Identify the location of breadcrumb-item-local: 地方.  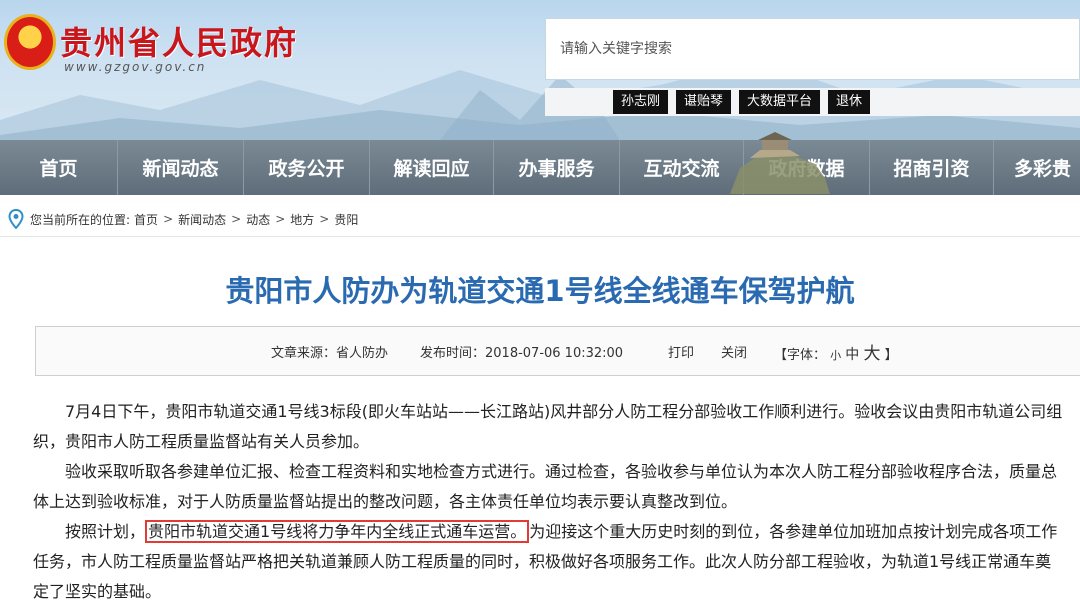
(302, 219).